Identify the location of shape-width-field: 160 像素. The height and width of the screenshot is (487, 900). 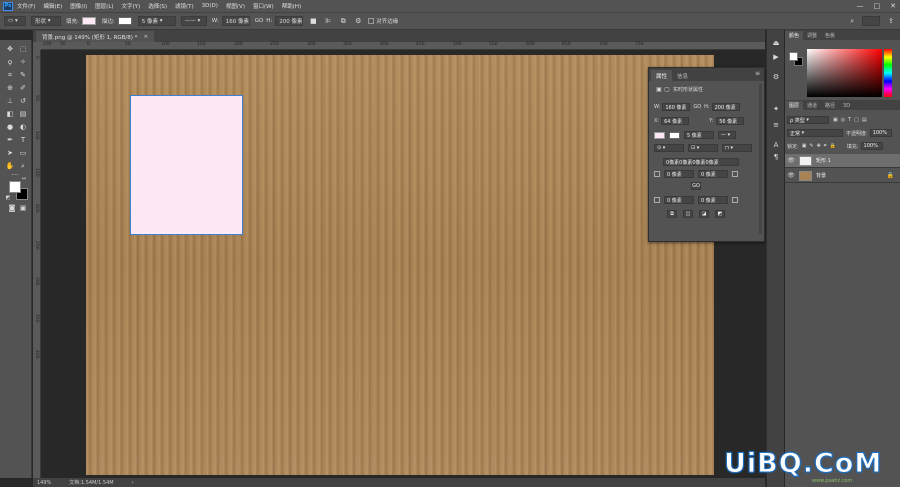
(676, 107).